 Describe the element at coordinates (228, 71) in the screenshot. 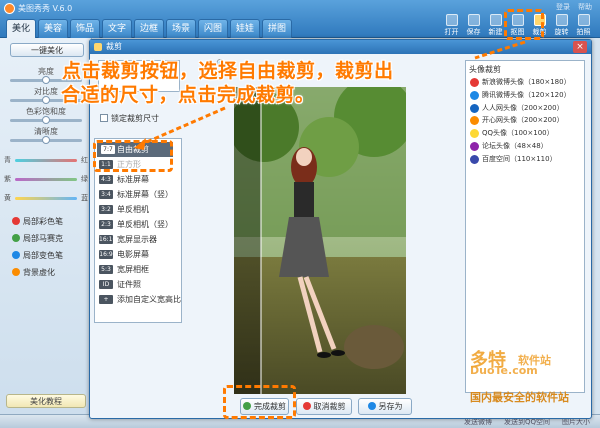

I see `instruction-line-1: 点击裁剪按钮，选择自由裁剪，裁剪出` at that location.